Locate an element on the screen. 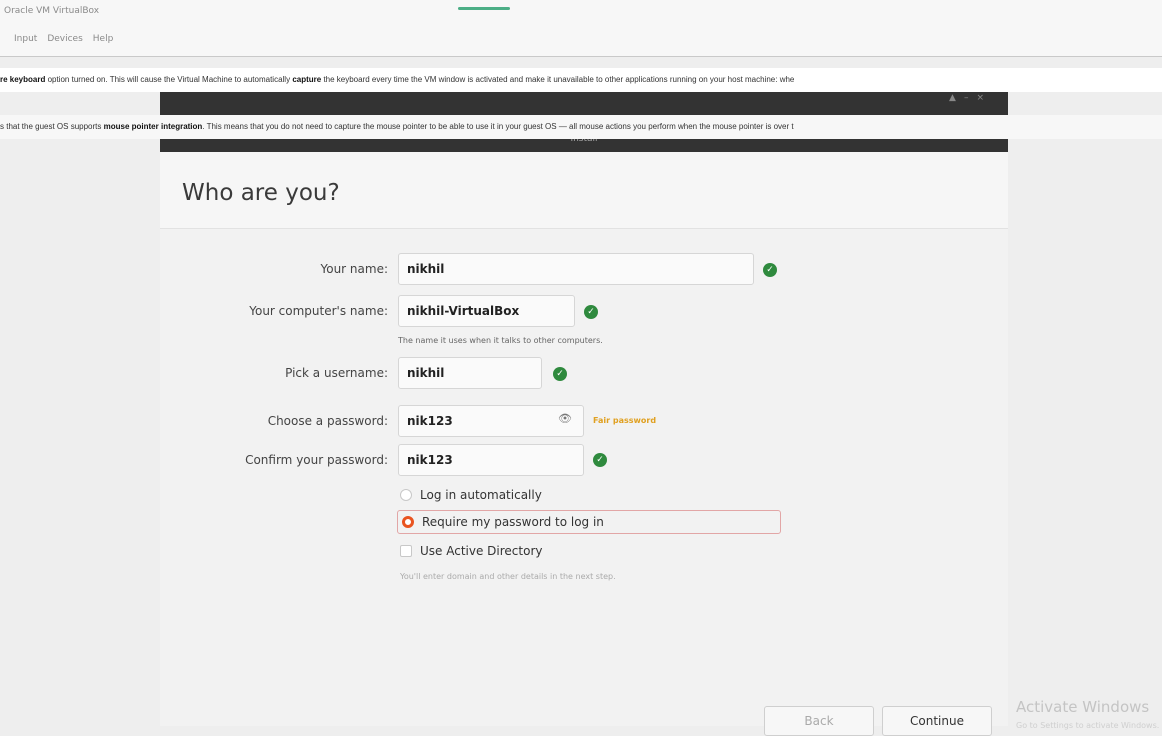 The width and height of the screenshot is (1162, 736). menu-devices: Devices is located at coordinates (64, 39).